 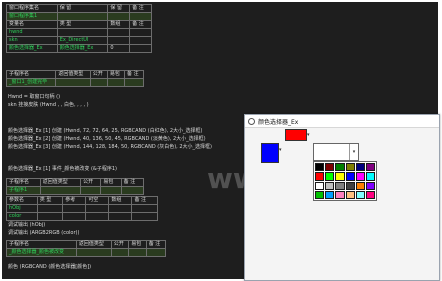 I want to click on code-line: 调试输出 (hObj), so click(x=26, y=225).